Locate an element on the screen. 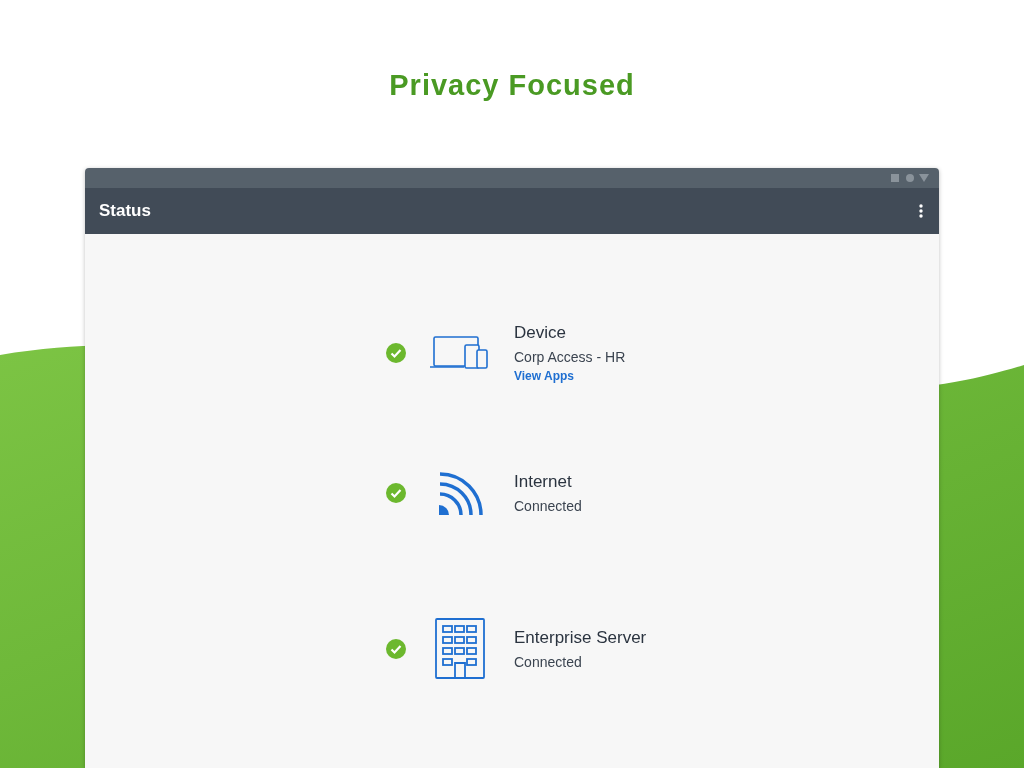 The height and width of the screenshot is (768, 1024). item-title: Internet is located at coordinates (543, 481).